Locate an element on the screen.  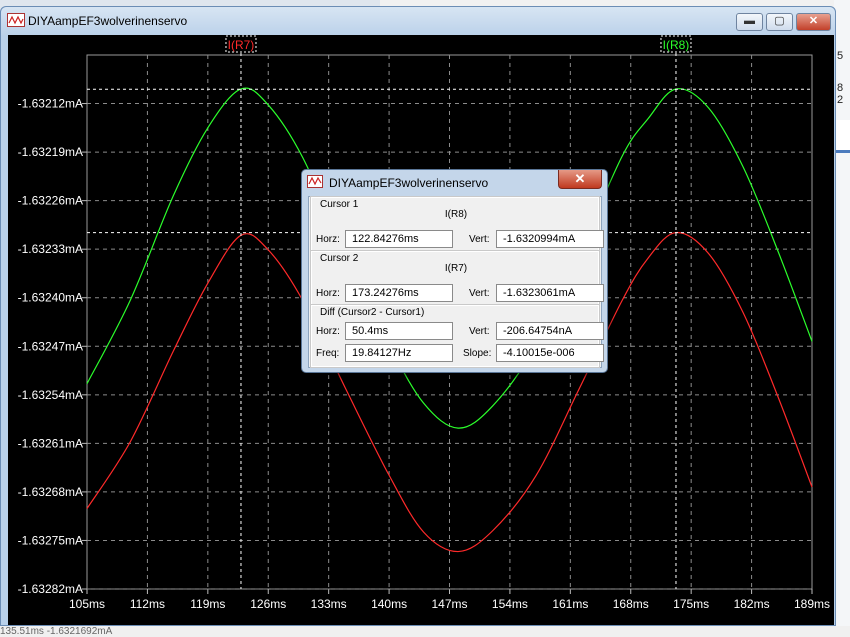
background-text: 5 is located at coordinates (840, 56).